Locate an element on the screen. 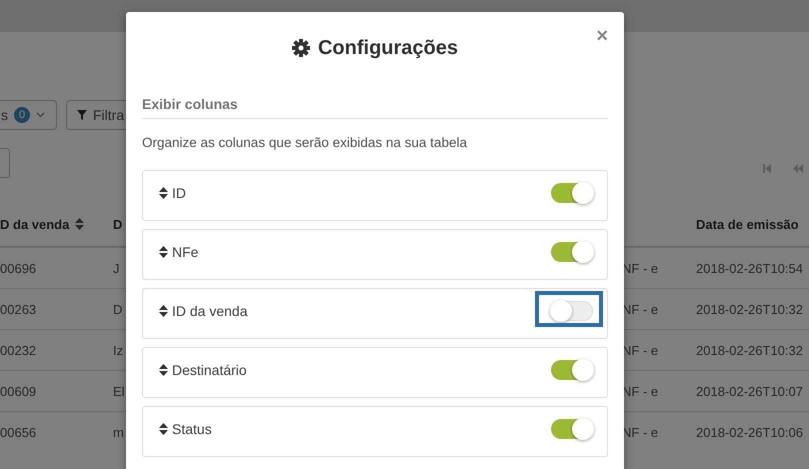  first-page-icon is located at coordinates (767, 168).